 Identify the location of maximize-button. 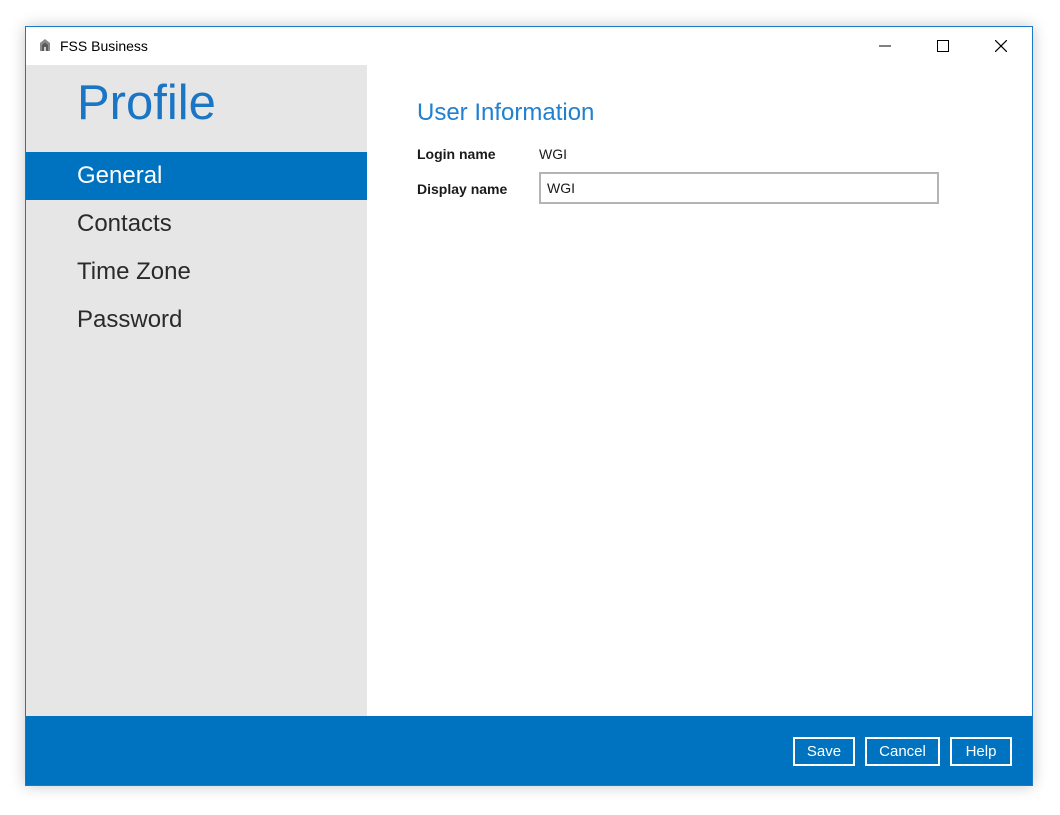
(943, 46).